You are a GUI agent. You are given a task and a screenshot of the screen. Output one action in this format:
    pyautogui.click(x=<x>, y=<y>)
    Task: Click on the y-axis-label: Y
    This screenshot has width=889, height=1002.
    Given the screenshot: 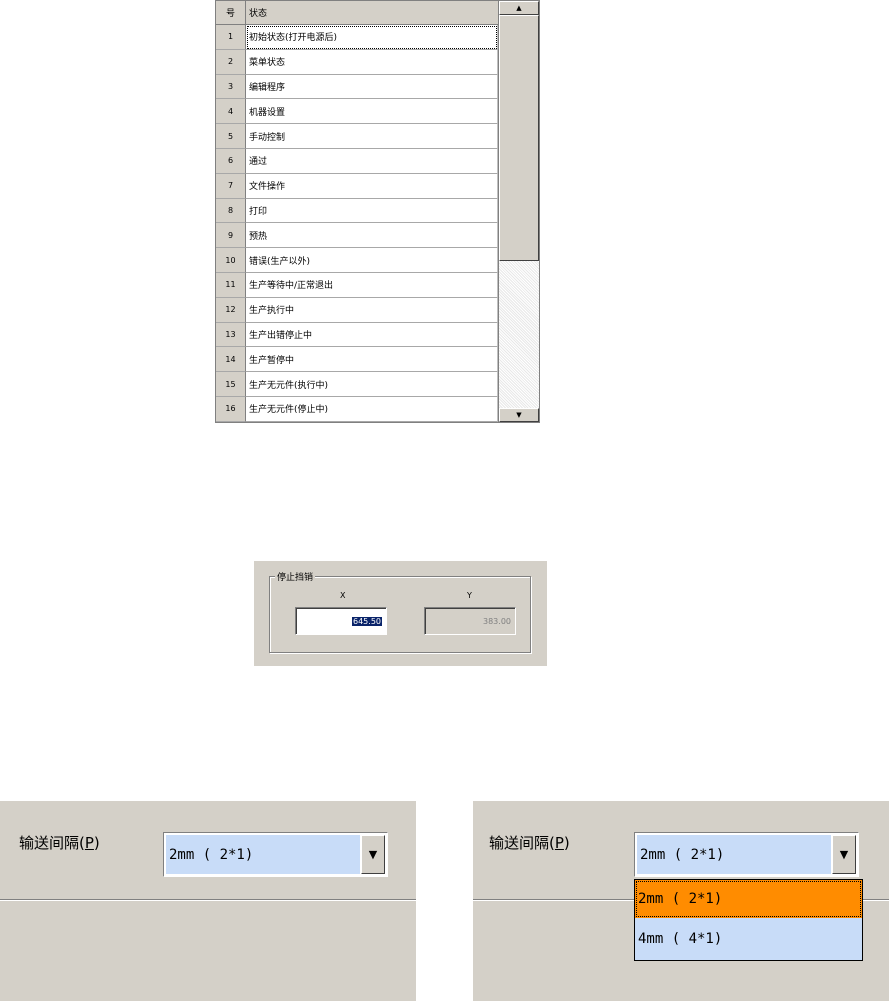 What is the action you would take?
    pyautogui.click(x=469, y=595)
    